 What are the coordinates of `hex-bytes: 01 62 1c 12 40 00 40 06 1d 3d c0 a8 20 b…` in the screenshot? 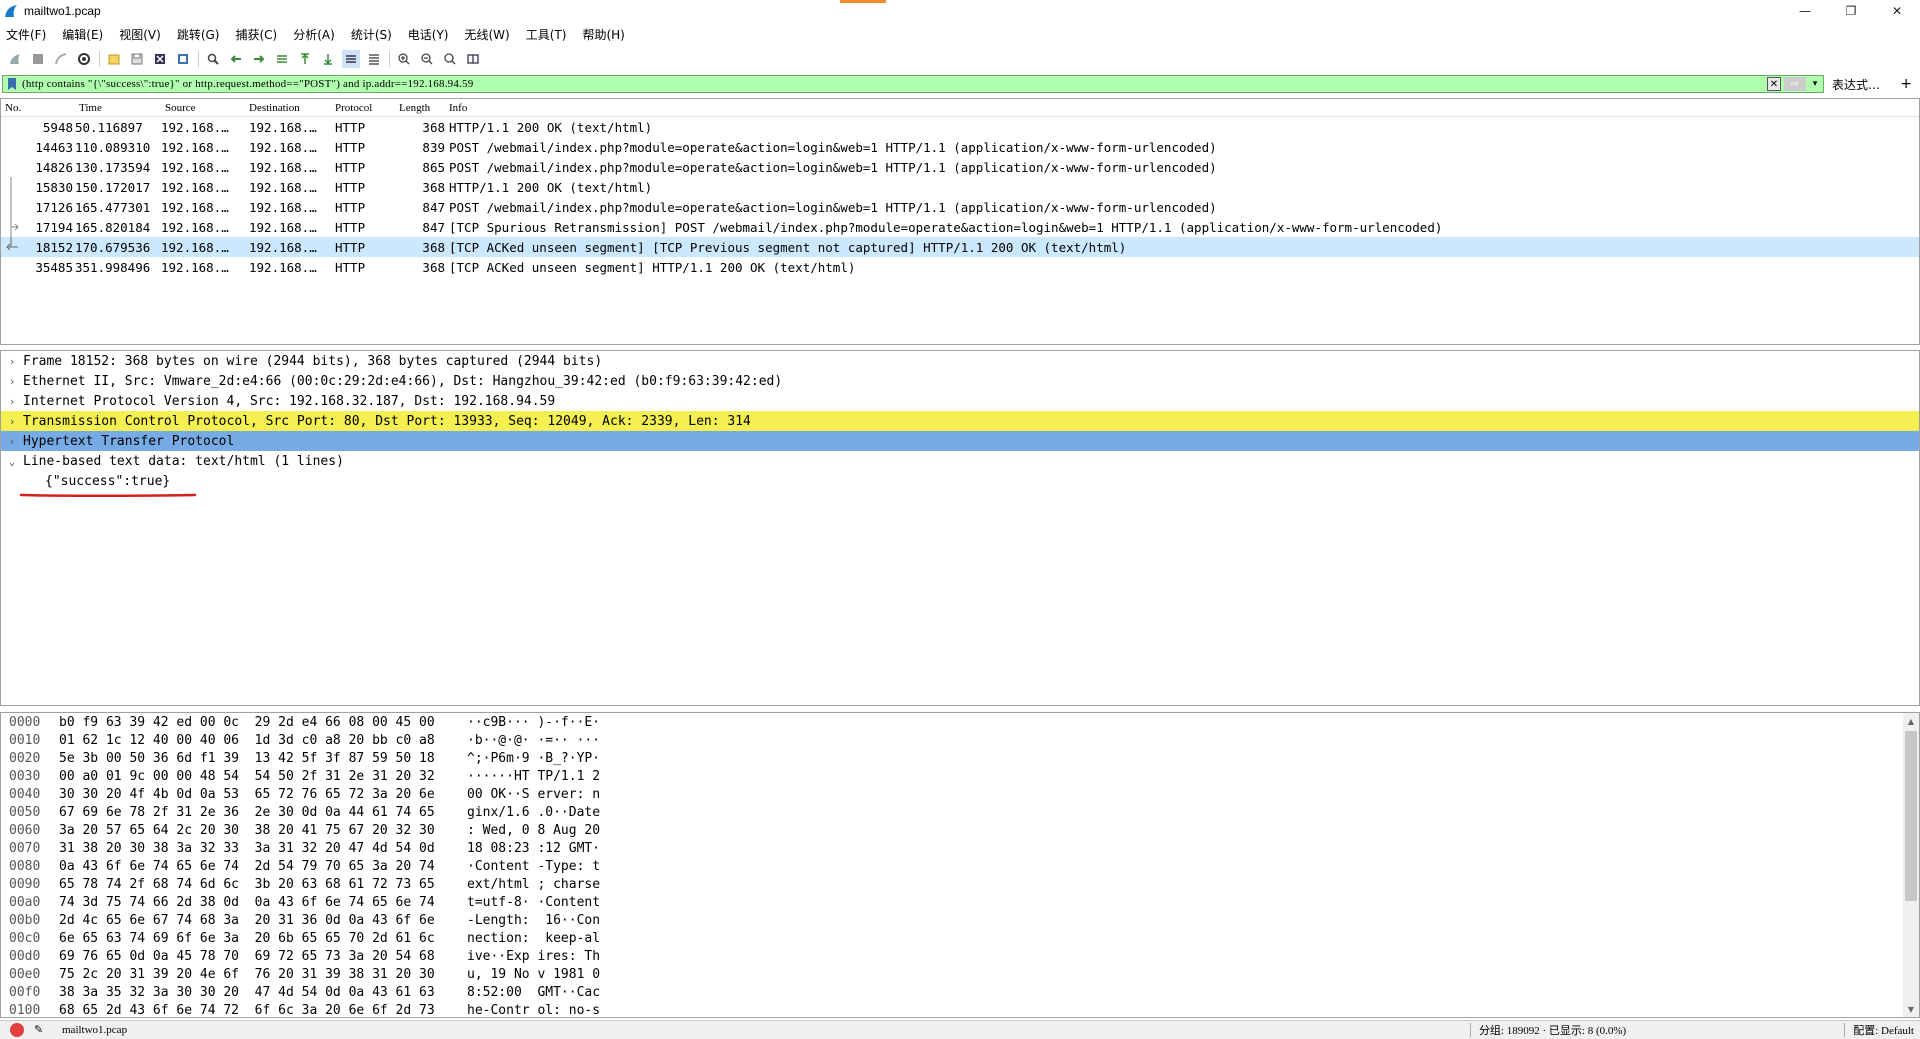 It's located at (259, 740).